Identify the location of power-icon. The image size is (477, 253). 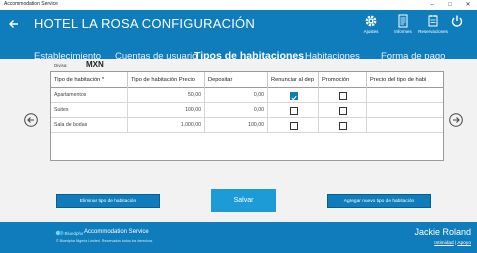
(457, 21).